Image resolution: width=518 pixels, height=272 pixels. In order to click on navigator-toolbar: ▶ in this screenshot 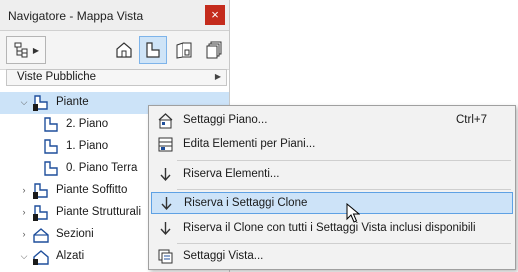, I will do `click(114, 50)`.